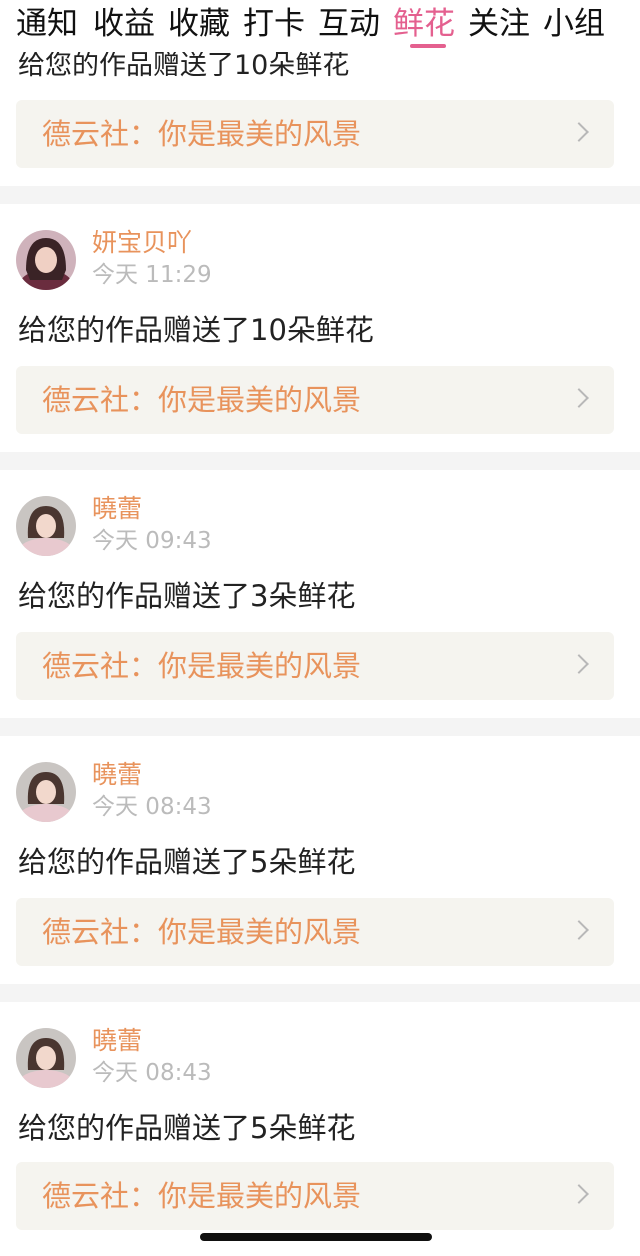 The height and width of the screenshot is (1256, 640). Describe the element at coordinates (142, 243) in the screenshot. I see `username: 妍宝贝吖` at that location.